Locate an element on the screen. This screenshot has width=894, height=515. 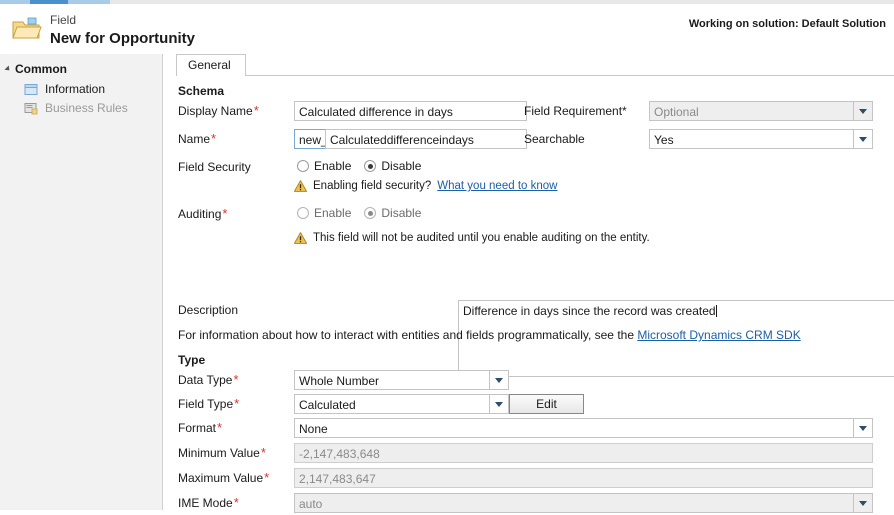
label-text: Data Type is located at coordinates (205, 380).